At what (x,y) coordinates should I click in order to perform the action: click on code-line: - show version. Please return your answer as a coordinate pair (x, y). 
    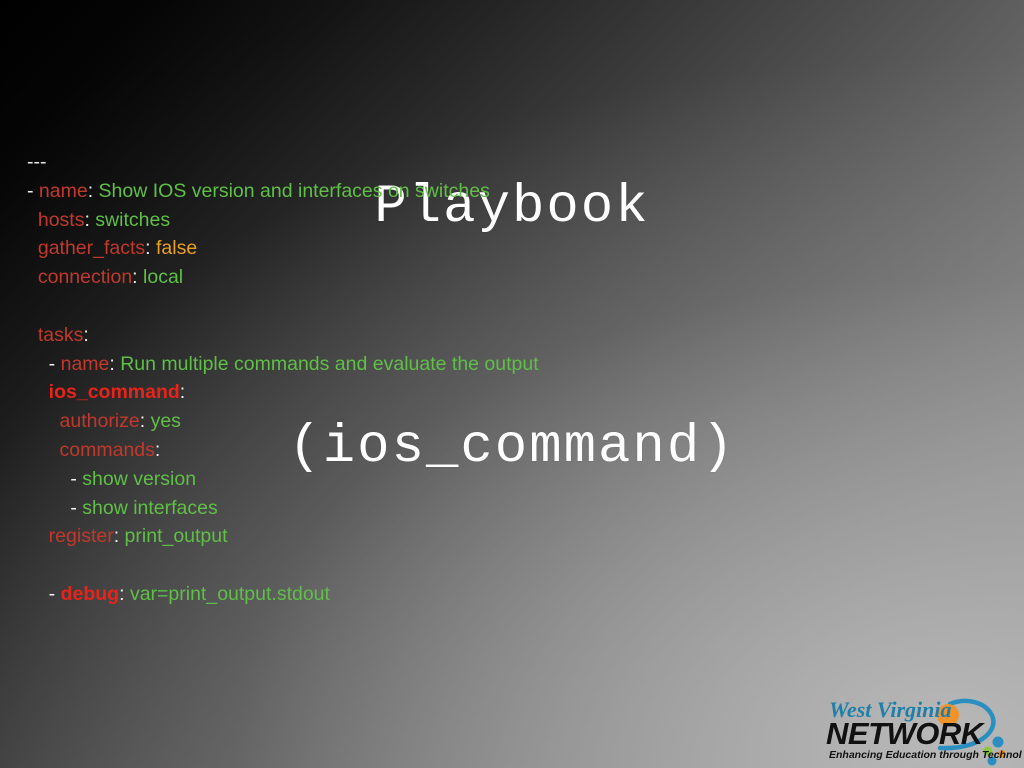
    Looking at the image, I should click on (442, 479).